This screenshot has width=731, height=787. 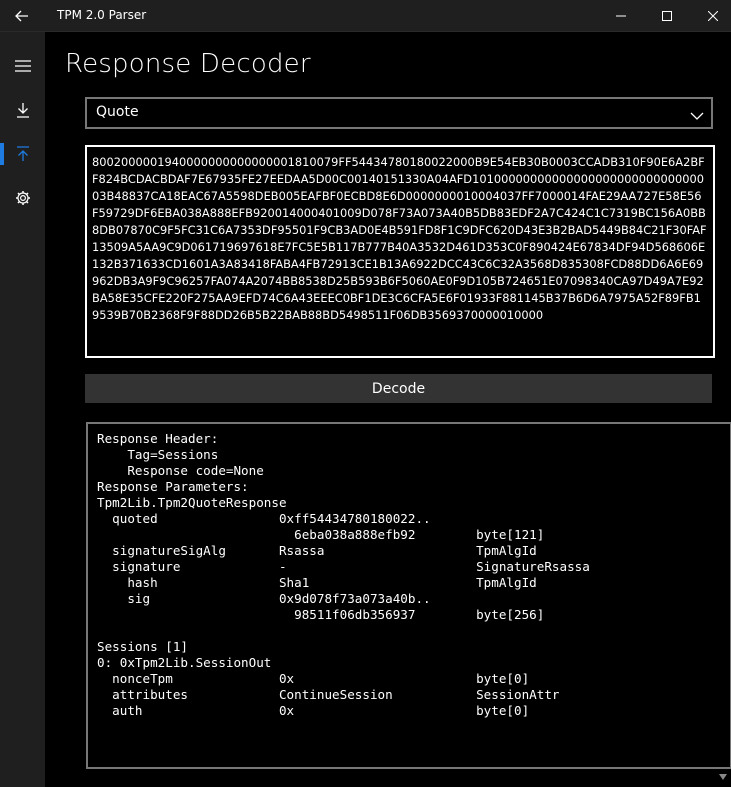 I want to click on nav-rail, so click(x=22, y=409).